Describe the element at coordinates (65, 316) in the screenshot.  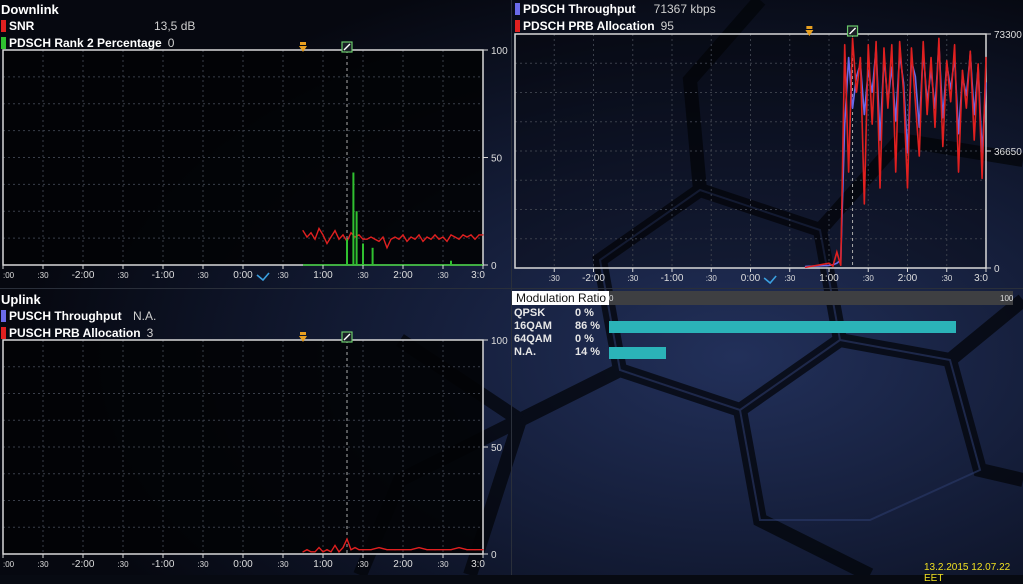
I see `legend-label: PUSCH Throughput` at that location.